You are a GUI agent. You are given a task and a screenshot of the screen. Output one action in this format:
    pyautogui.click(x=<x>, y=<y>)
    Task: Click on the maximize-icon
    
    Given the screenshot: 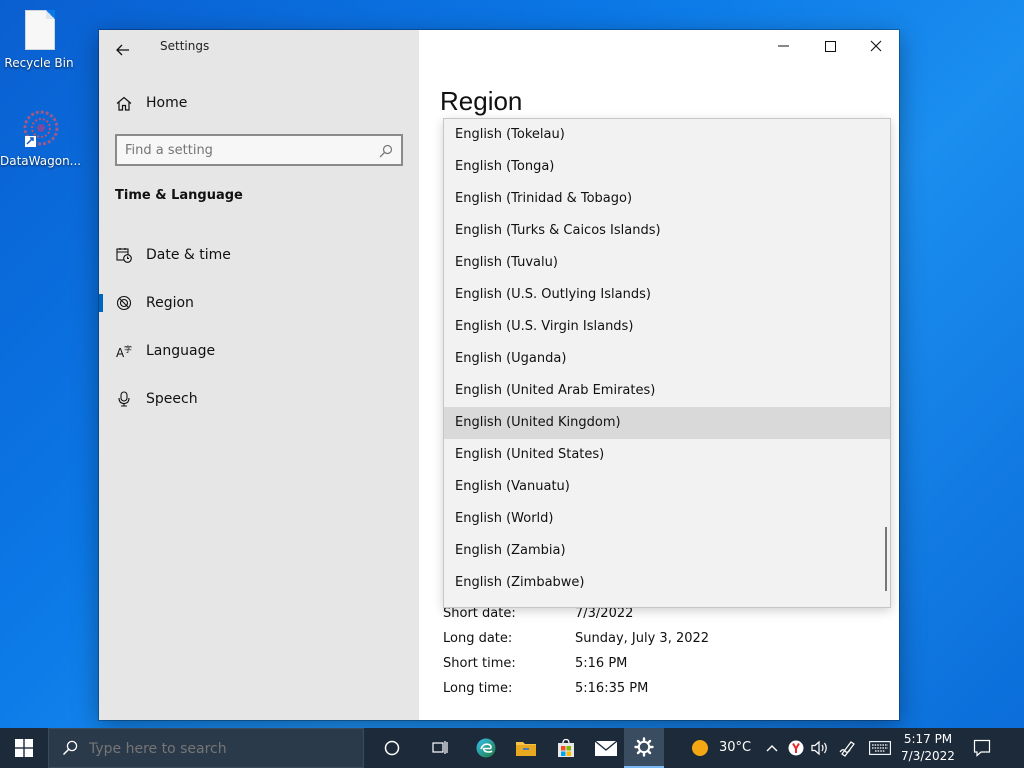 What is the action you would take?
    pyautogui.click(x=830, y=46)
    